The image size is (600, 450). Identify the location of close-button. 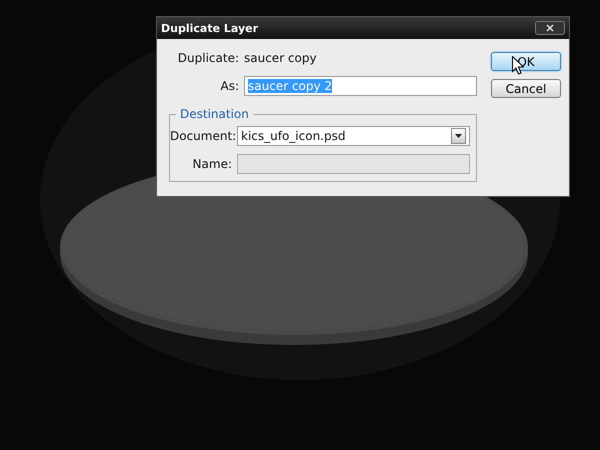
(550, 28).